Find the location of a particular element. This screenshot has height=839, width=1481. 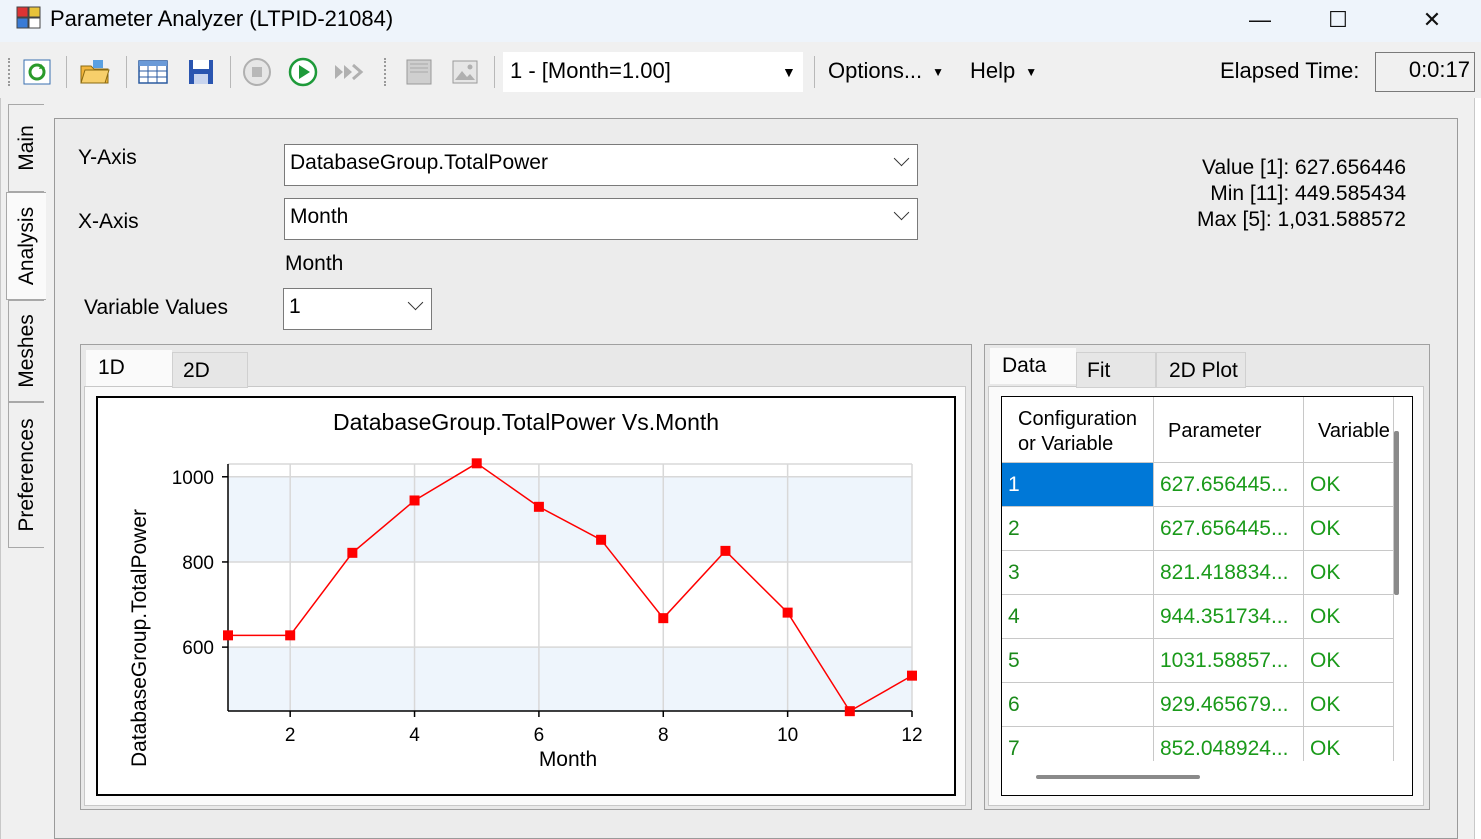

tab-analysis-label: Analysis is located at coordinates (26, 246).